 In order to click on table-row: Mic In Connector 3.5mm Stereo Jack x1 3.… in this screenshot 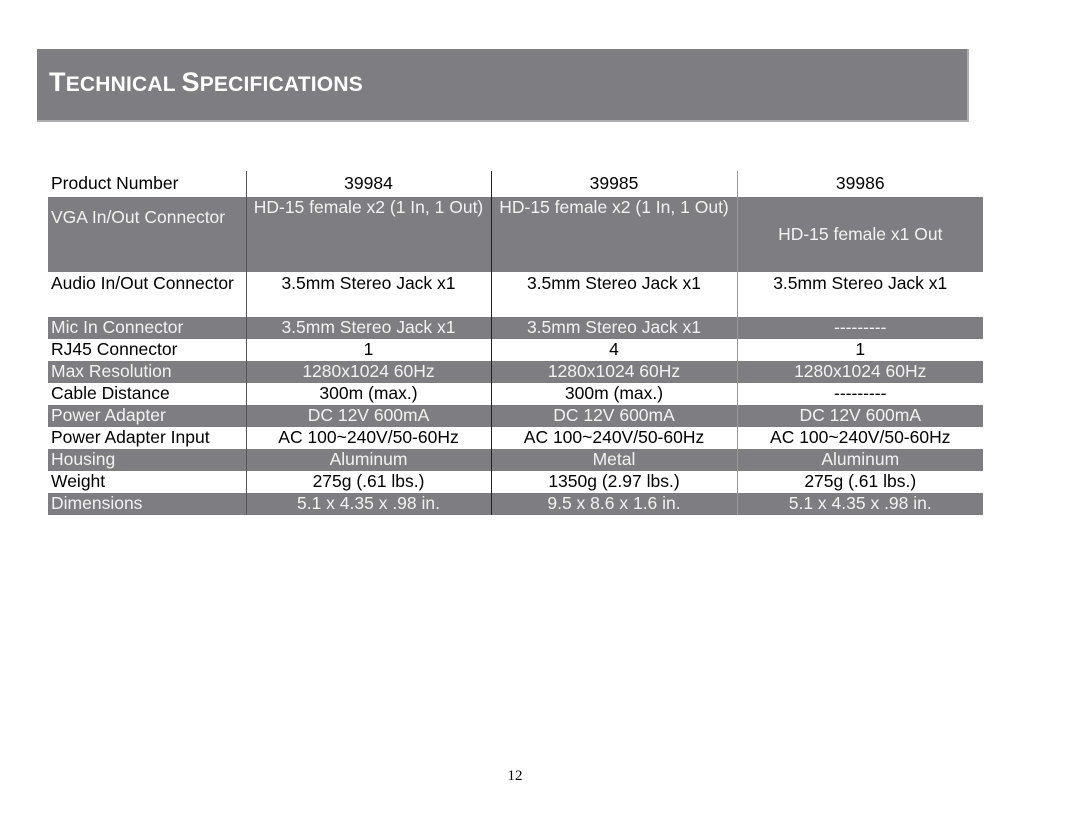, I will do `click(515, 328)`.